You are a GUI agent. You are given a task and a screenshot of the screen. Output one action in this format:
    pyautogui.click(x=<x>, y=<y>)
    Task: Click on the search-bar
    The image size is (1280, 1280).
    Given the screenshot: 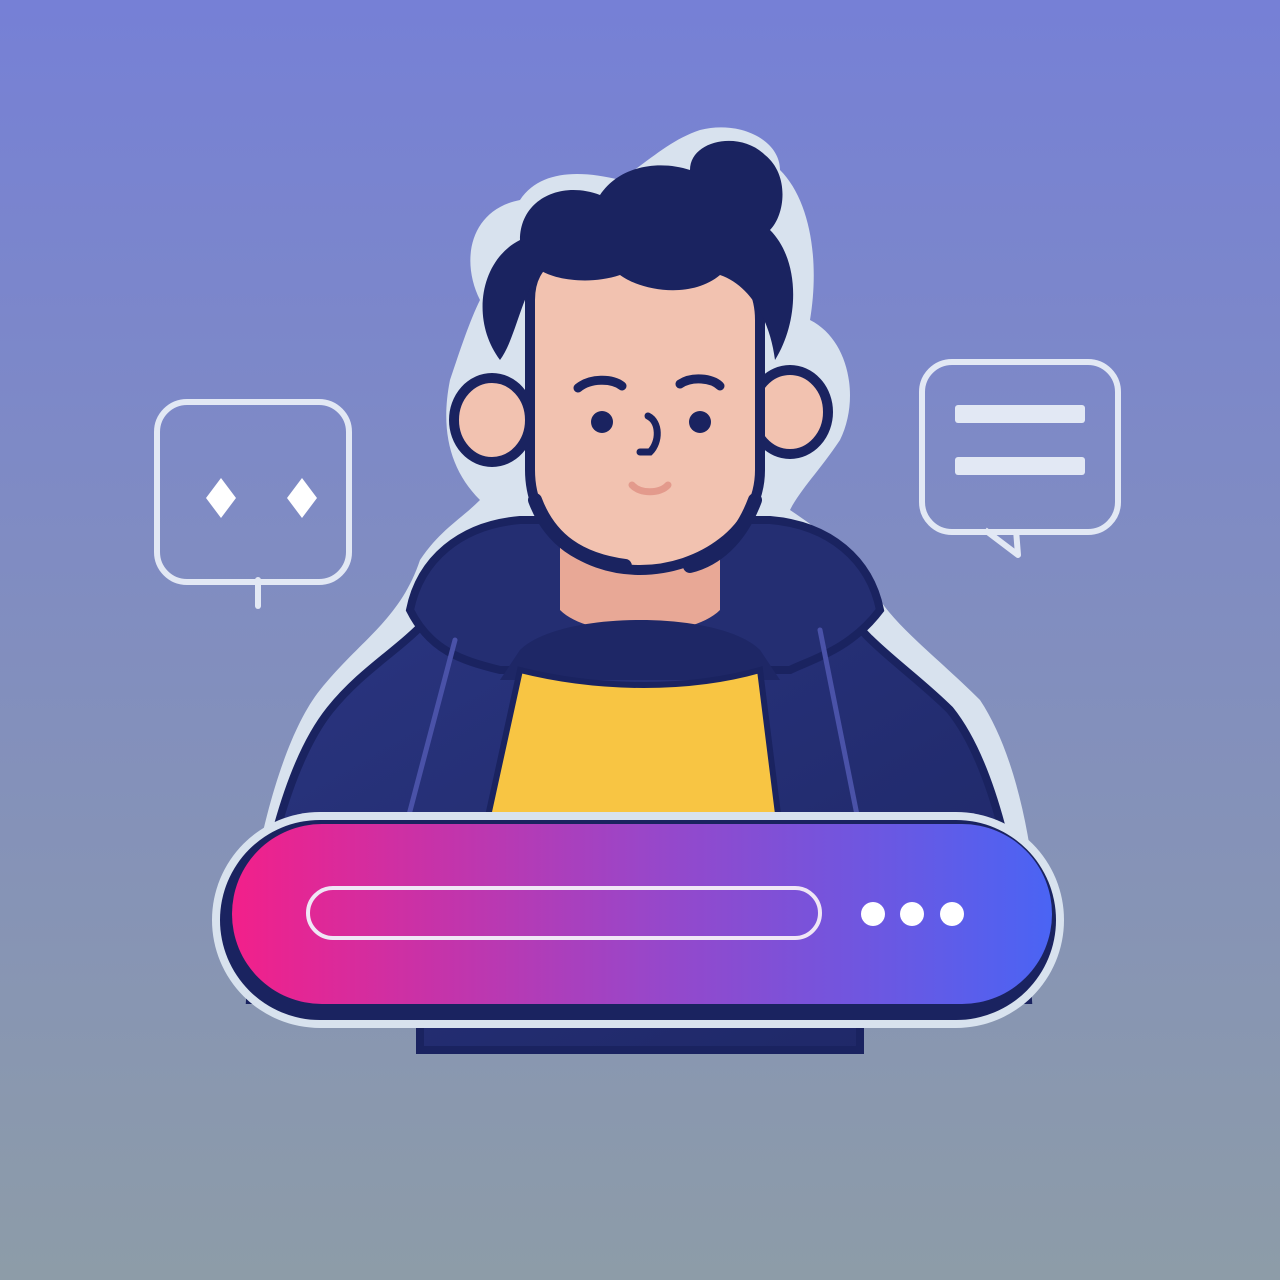 What is the action you would take?
    pyautogui.click(x=638, y=920)
    